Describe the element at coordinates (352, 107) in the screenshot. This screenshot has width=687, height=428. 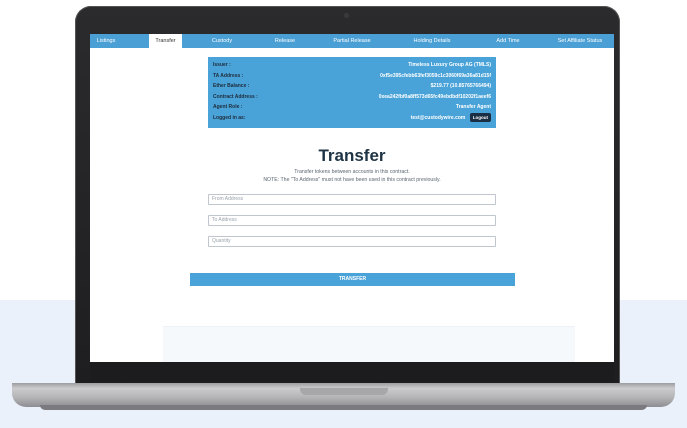
I see `agent-role-row: Agent Role : Transfer Agent` at that location.